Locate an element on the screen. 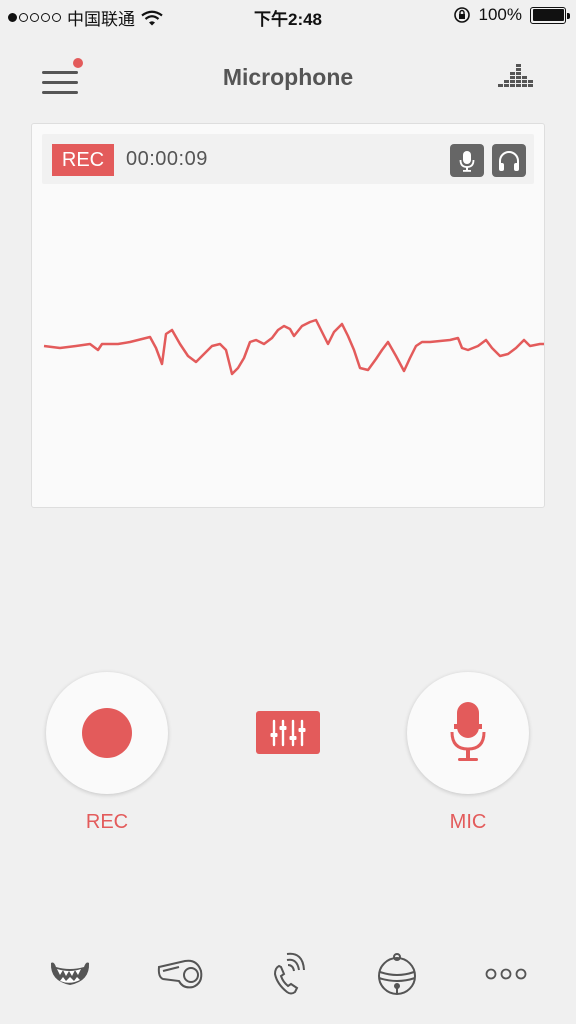 Image resolution: width=576 pixels, height=1024 pixels. headphones-button is located at coordinates (509, 160).